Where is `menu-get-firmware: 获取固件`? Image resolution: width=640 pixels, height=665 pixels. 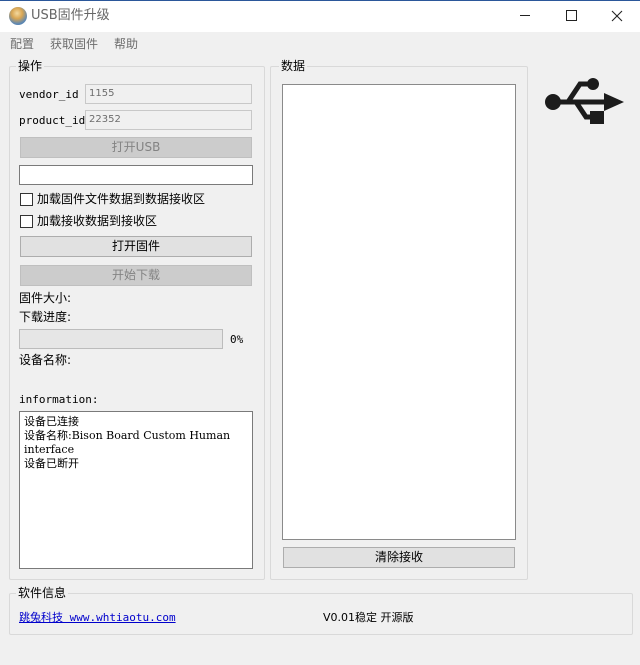
menu-get-firmware: 获取固件 is located at coordinates (74, 44).